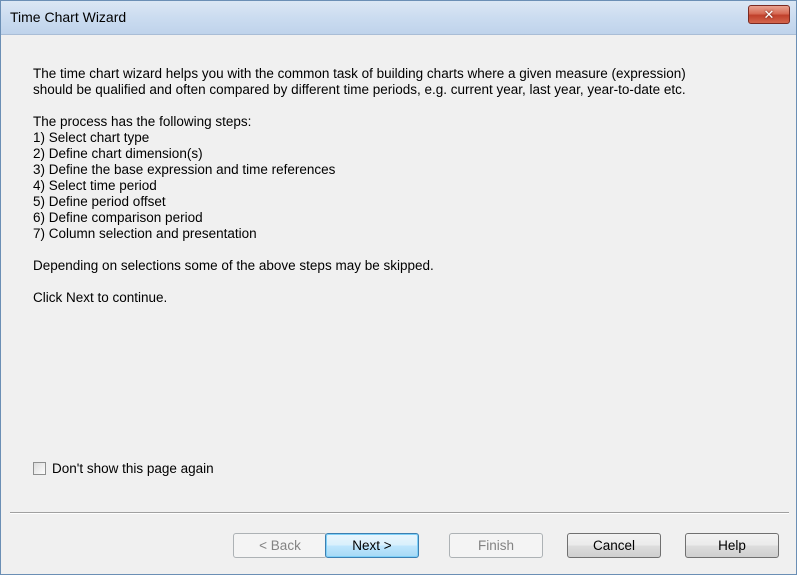 The height and width of the screenshot is (575, 797). Describe the element at coordinates (91, 137) in the screenshot. I see `step-item: 1) Select chart type` at that location.